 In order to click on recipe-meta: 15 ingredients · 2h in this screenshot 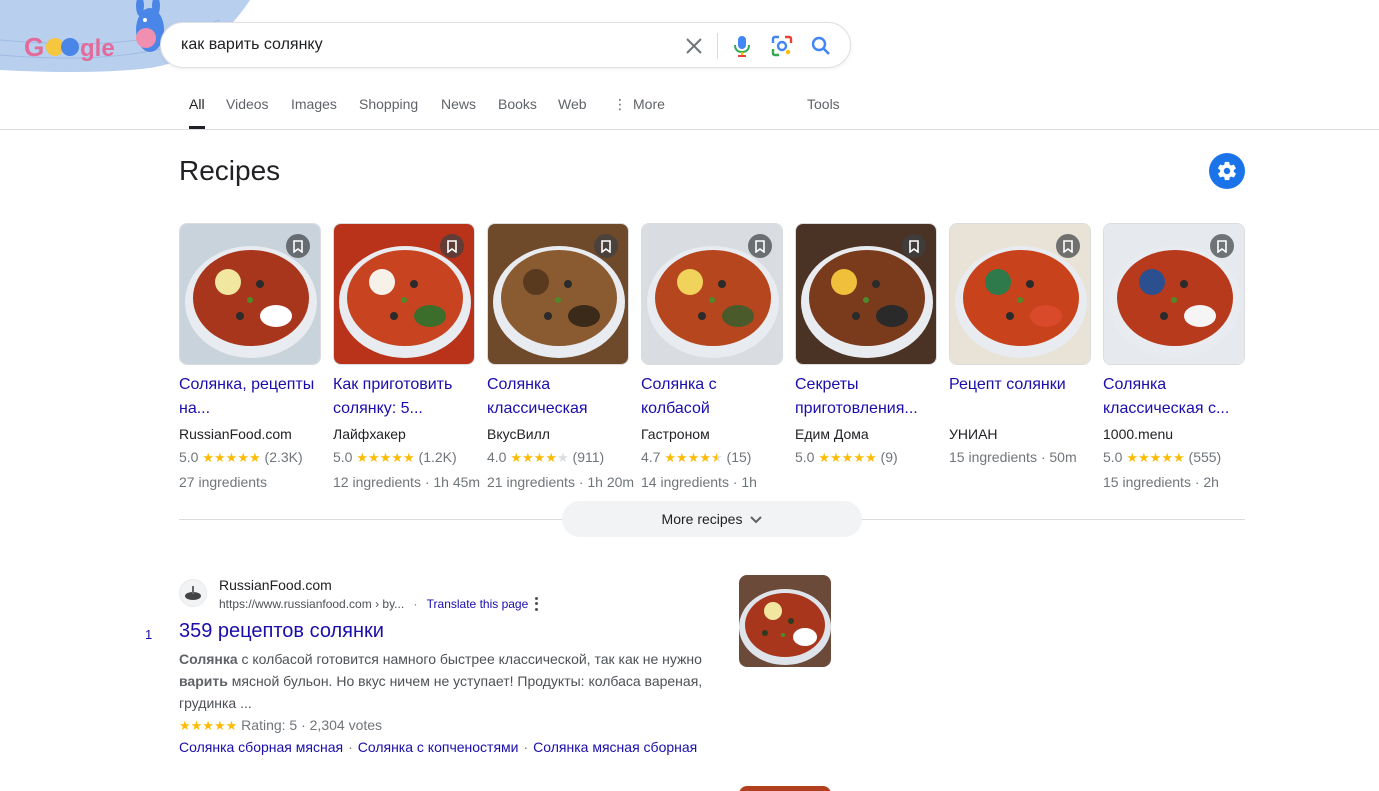, I will do `click(1161, 482)`.